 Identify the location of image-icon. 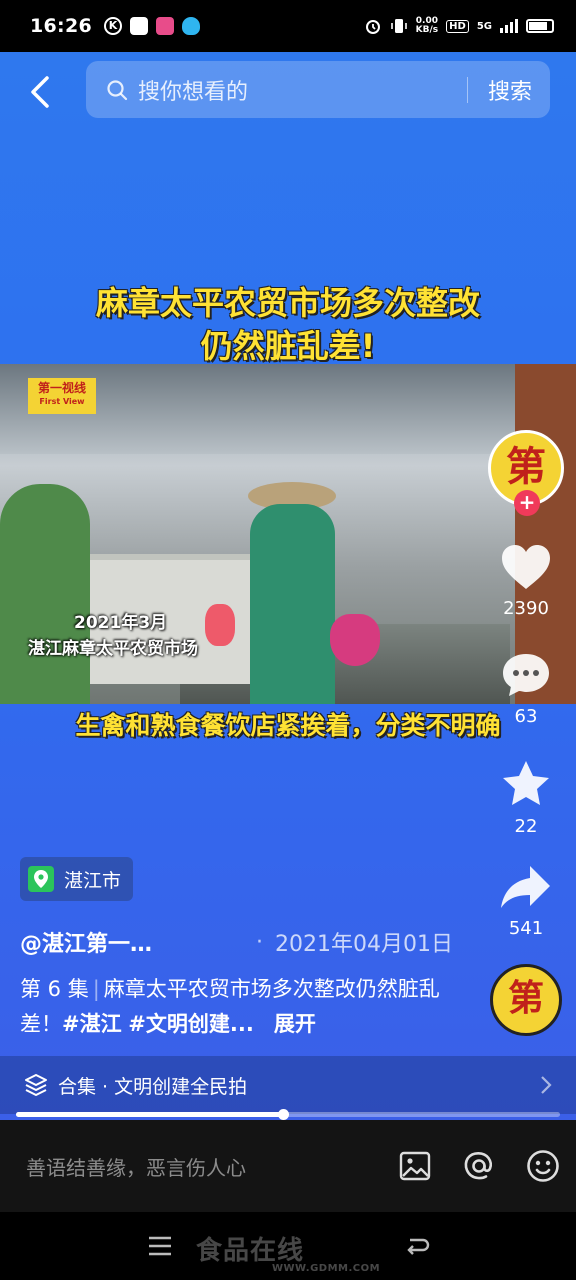
(415, 1166).